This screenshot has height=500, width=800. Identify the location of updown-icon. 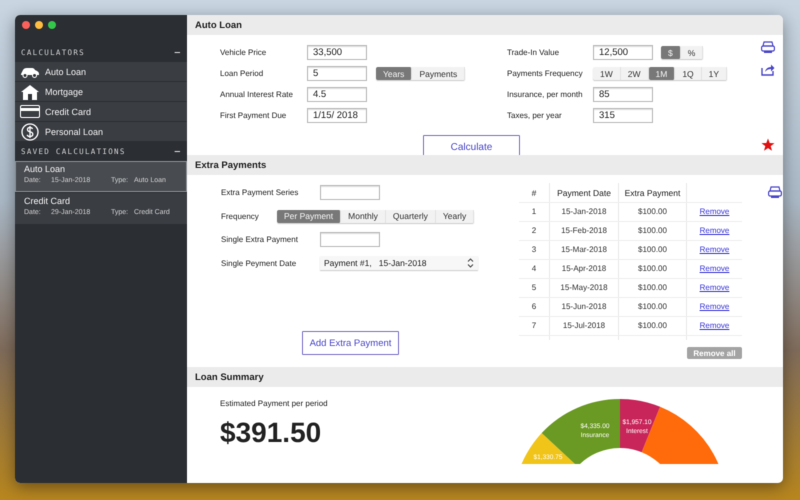
(470, 263).